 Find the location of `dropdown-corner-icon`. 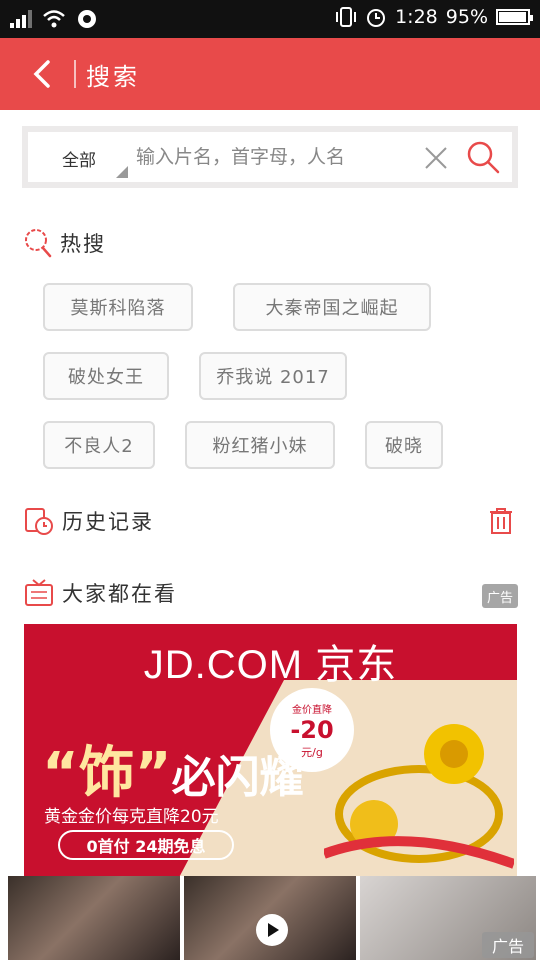

dropdown-corner-icon is located at coordinates (122, 172).